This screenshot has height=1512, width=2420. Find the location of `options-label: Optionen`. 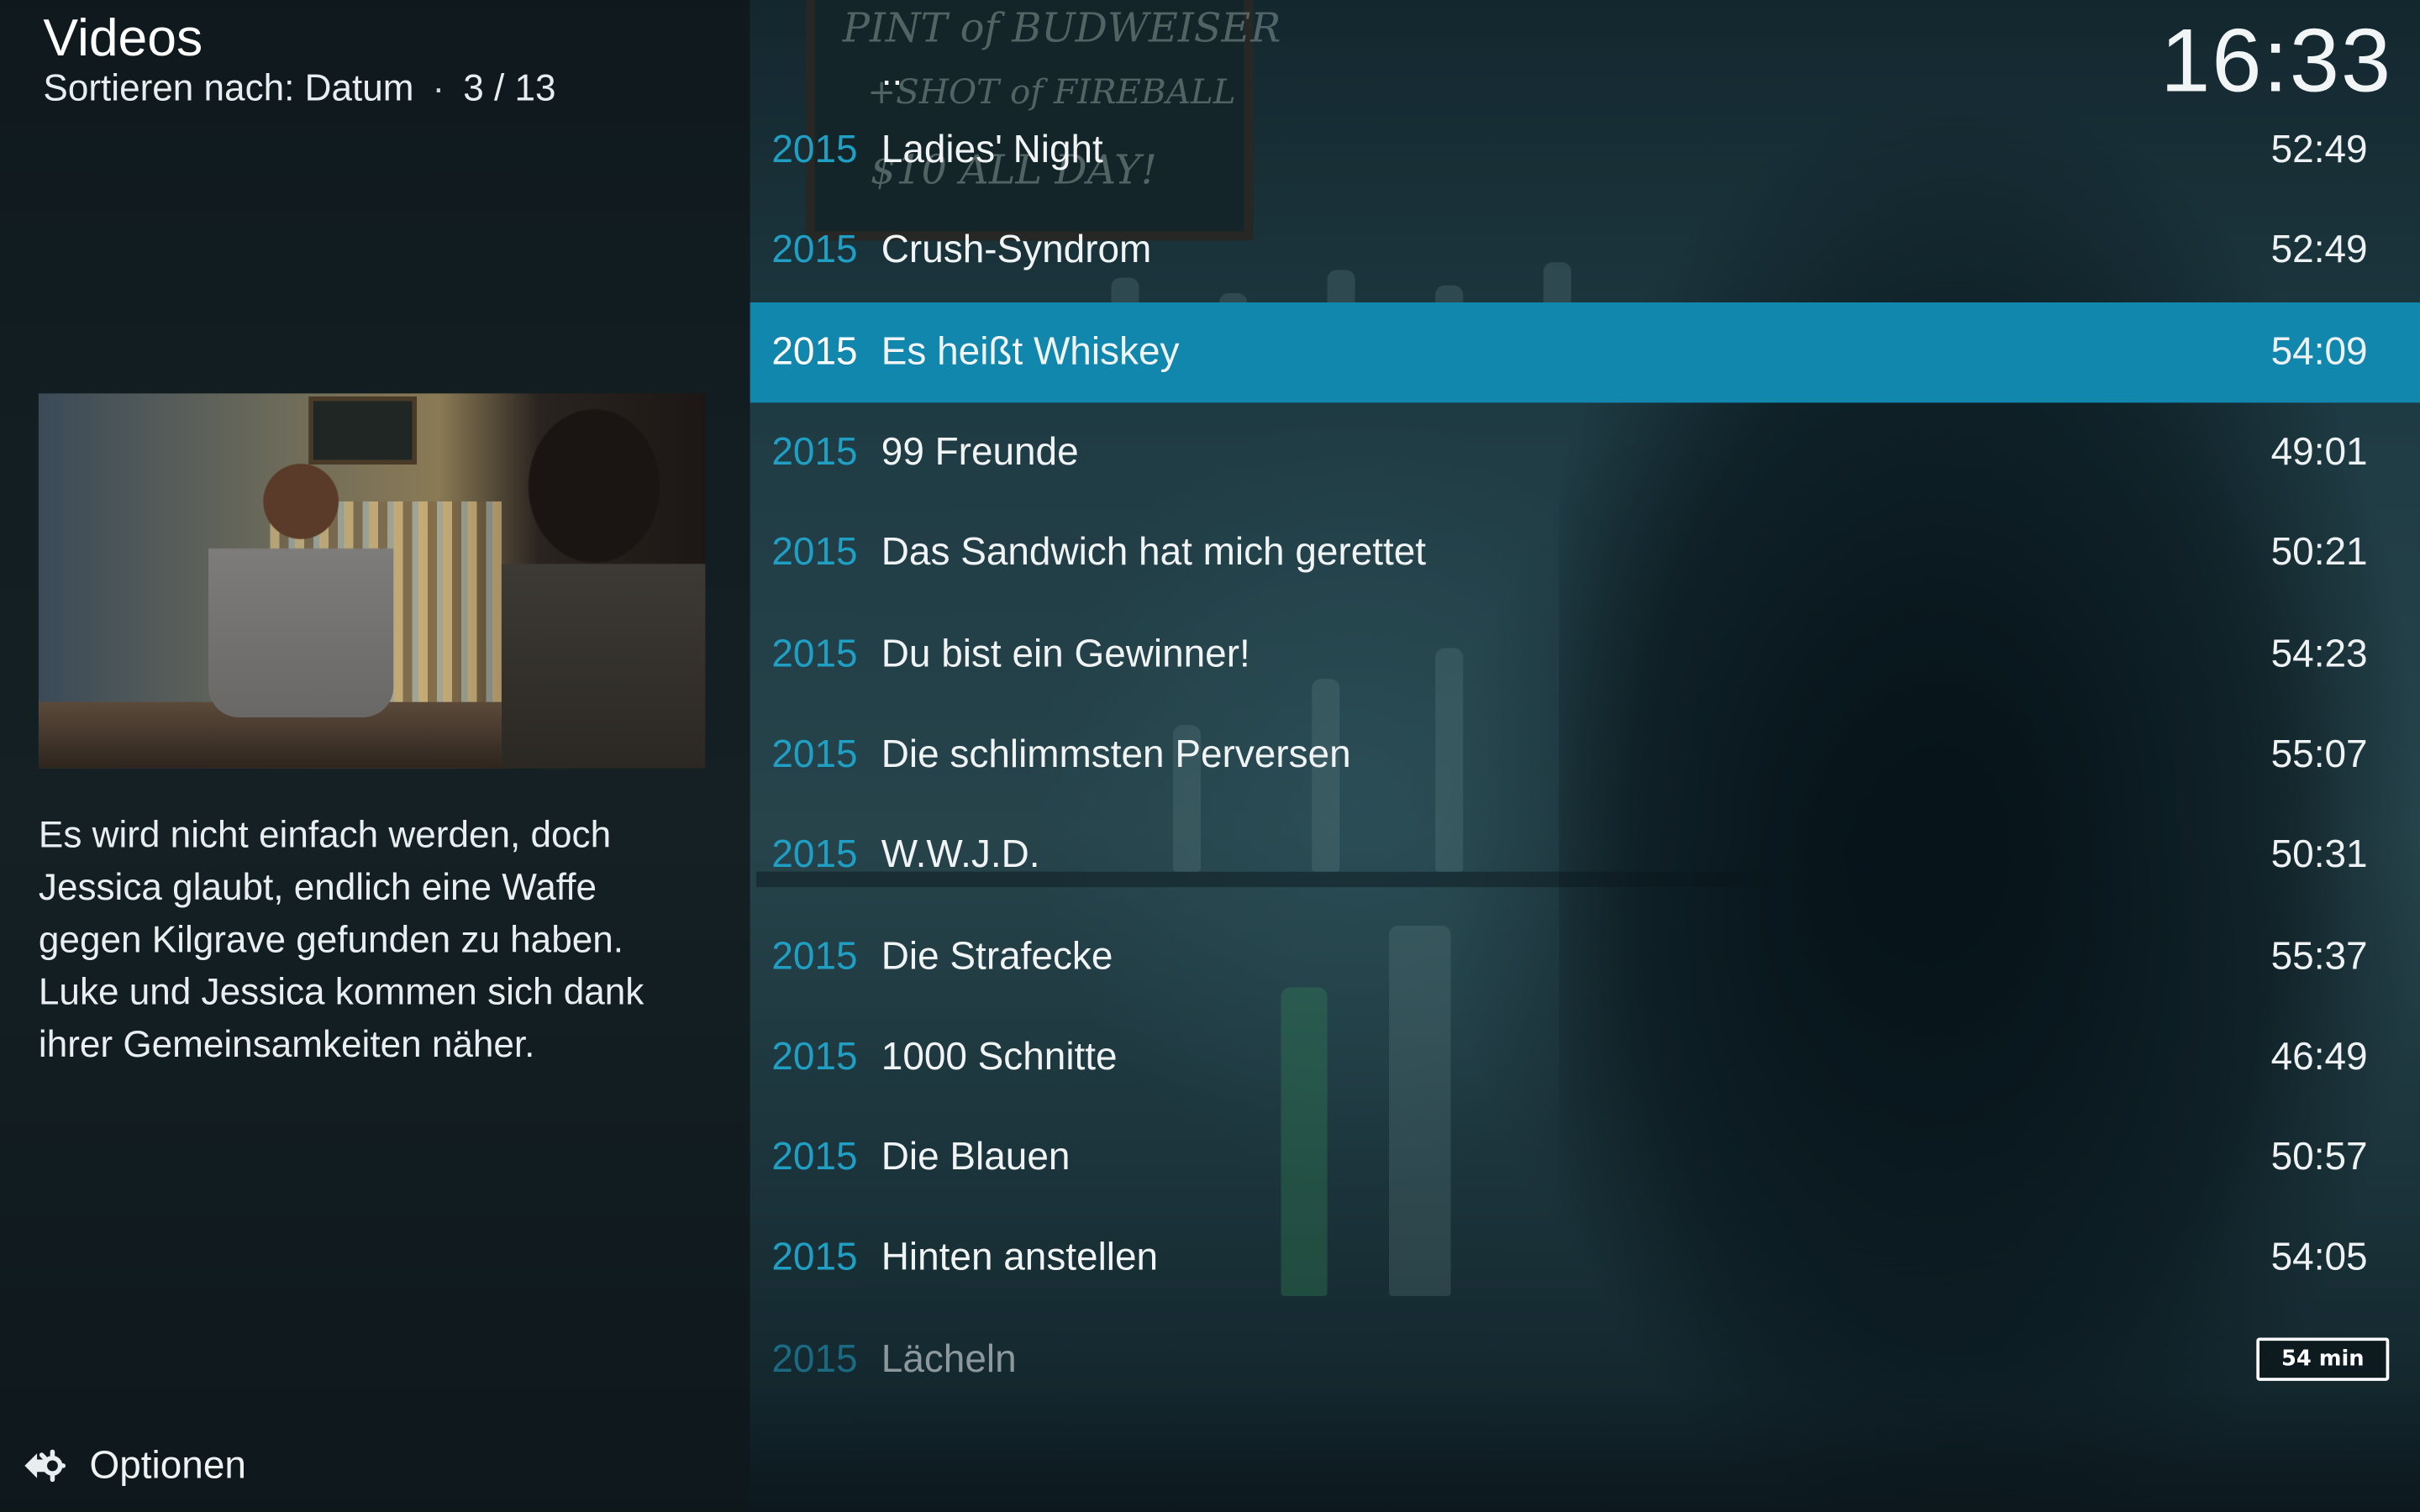

options-label: Optionen is located at coordinates (167, 1465).